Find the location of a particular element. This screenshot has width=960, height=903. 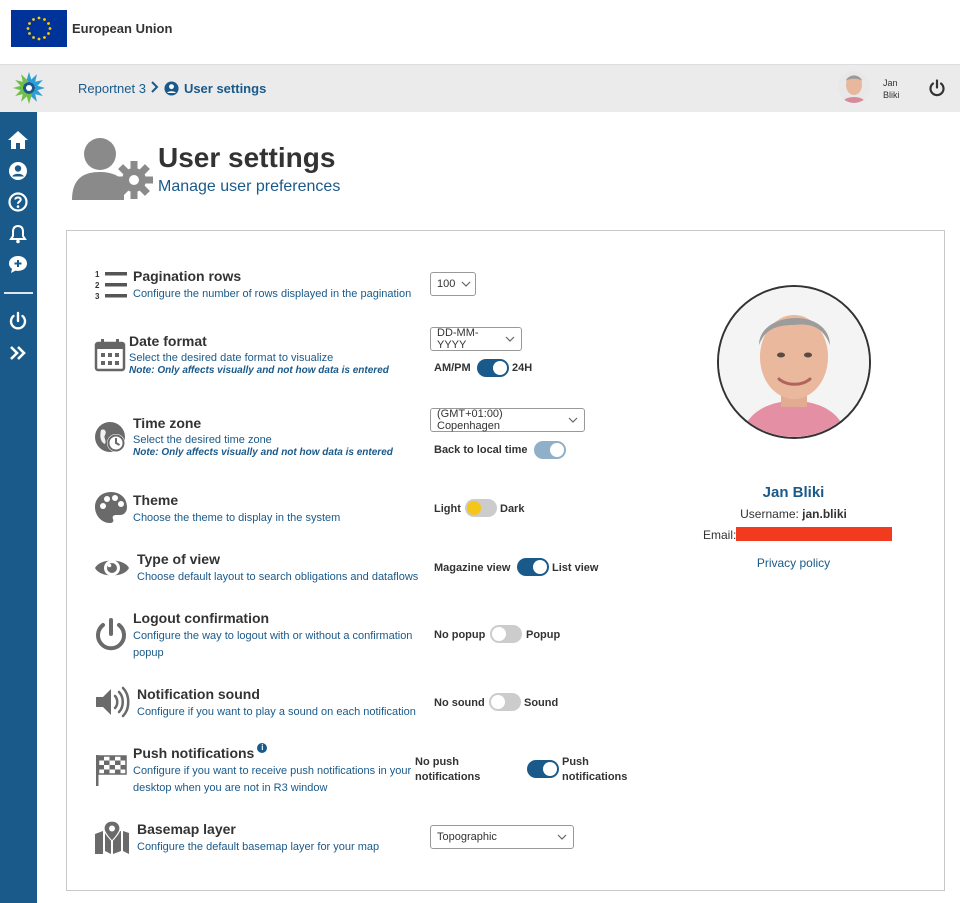

eu-title: European Union is located at coordinates (122, 28).